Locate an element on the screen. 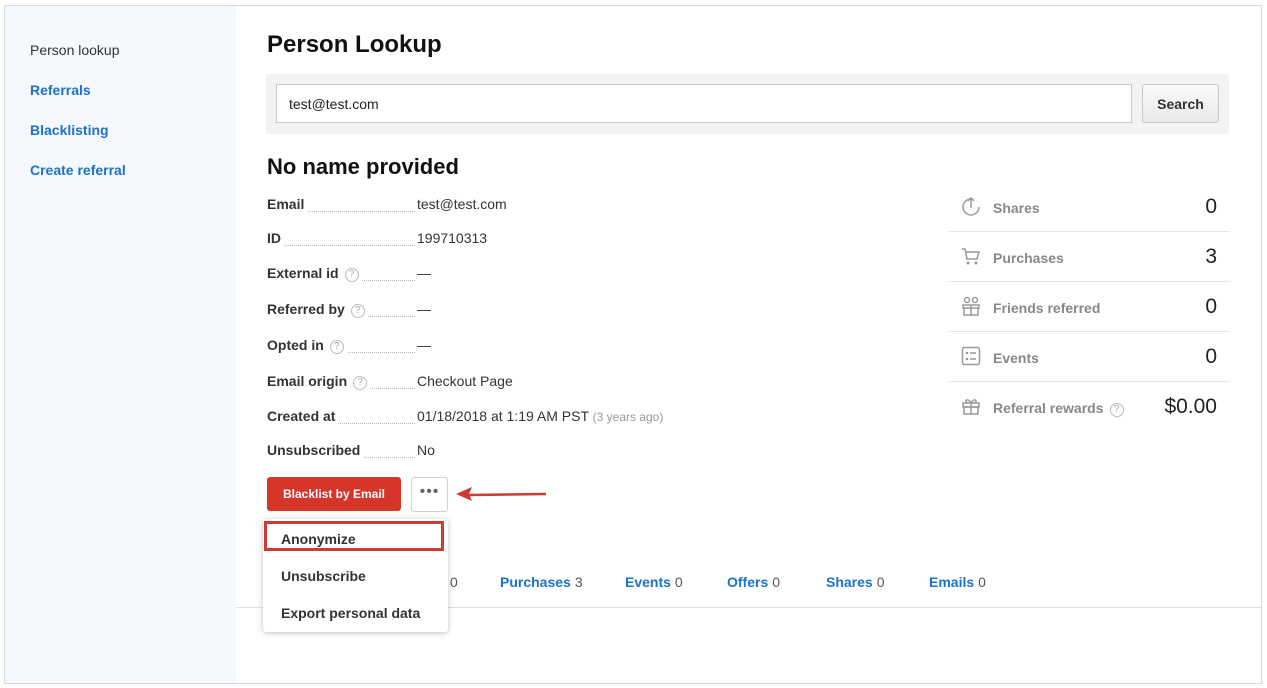 This screenshot has width=1267, height=688. tab-count: 3 is located at coordinates (578, 582).